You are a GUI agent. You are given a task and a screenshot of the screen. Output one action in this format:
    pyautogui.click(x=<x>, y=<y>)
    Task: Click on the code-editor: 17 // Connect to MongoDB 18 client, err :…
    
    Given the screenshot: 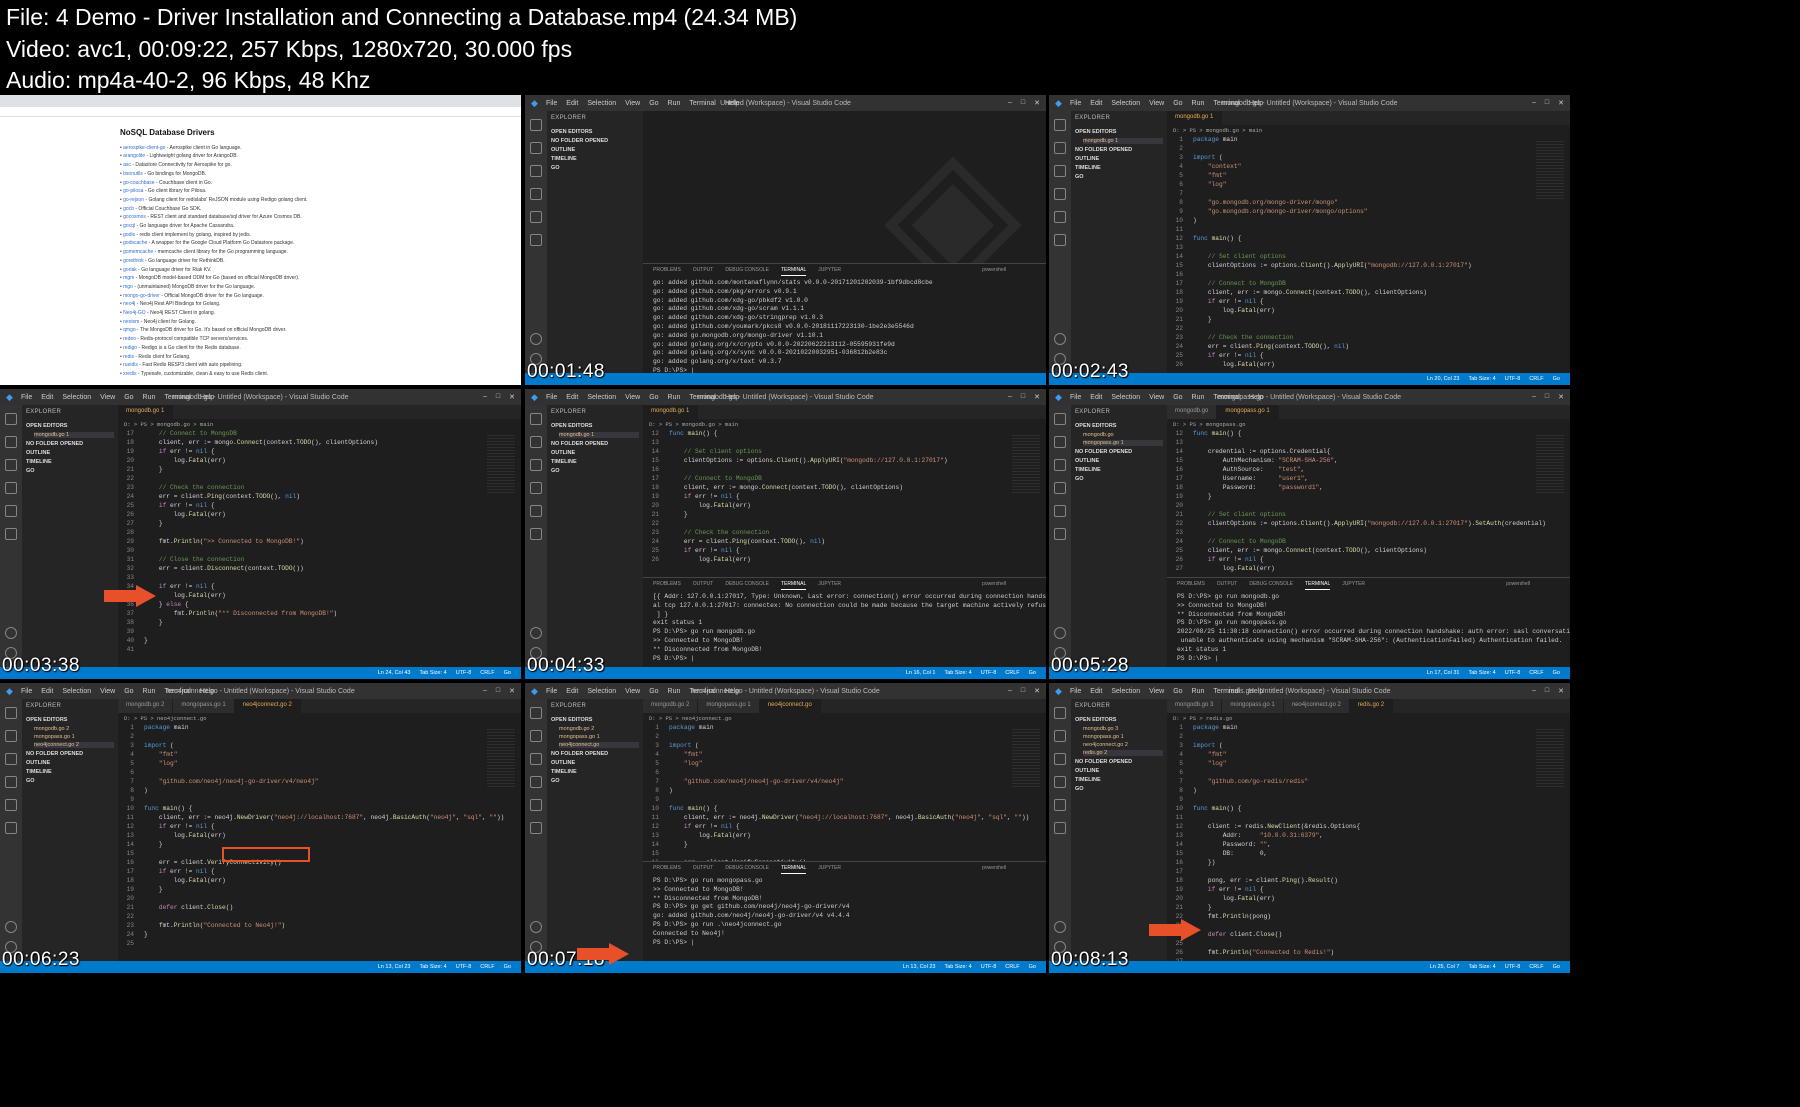 What is the action you would take?
    pyautogui.click(x=319, y=548)
    